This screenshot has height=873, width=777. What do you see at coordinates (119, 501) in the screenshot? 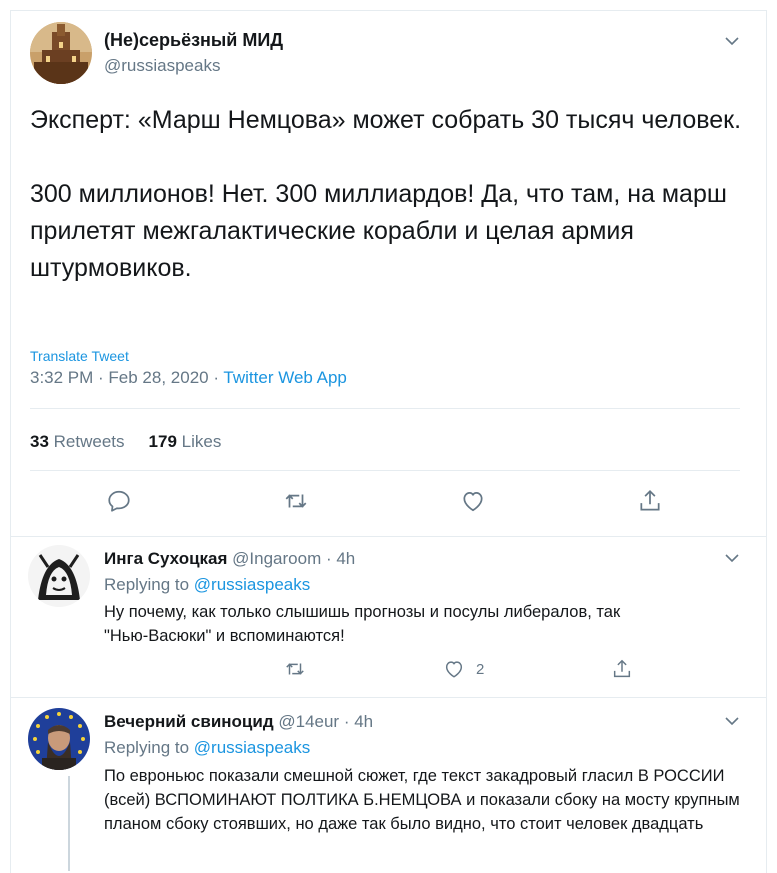
I see `reply-icon` at bounding box center [119, 501].